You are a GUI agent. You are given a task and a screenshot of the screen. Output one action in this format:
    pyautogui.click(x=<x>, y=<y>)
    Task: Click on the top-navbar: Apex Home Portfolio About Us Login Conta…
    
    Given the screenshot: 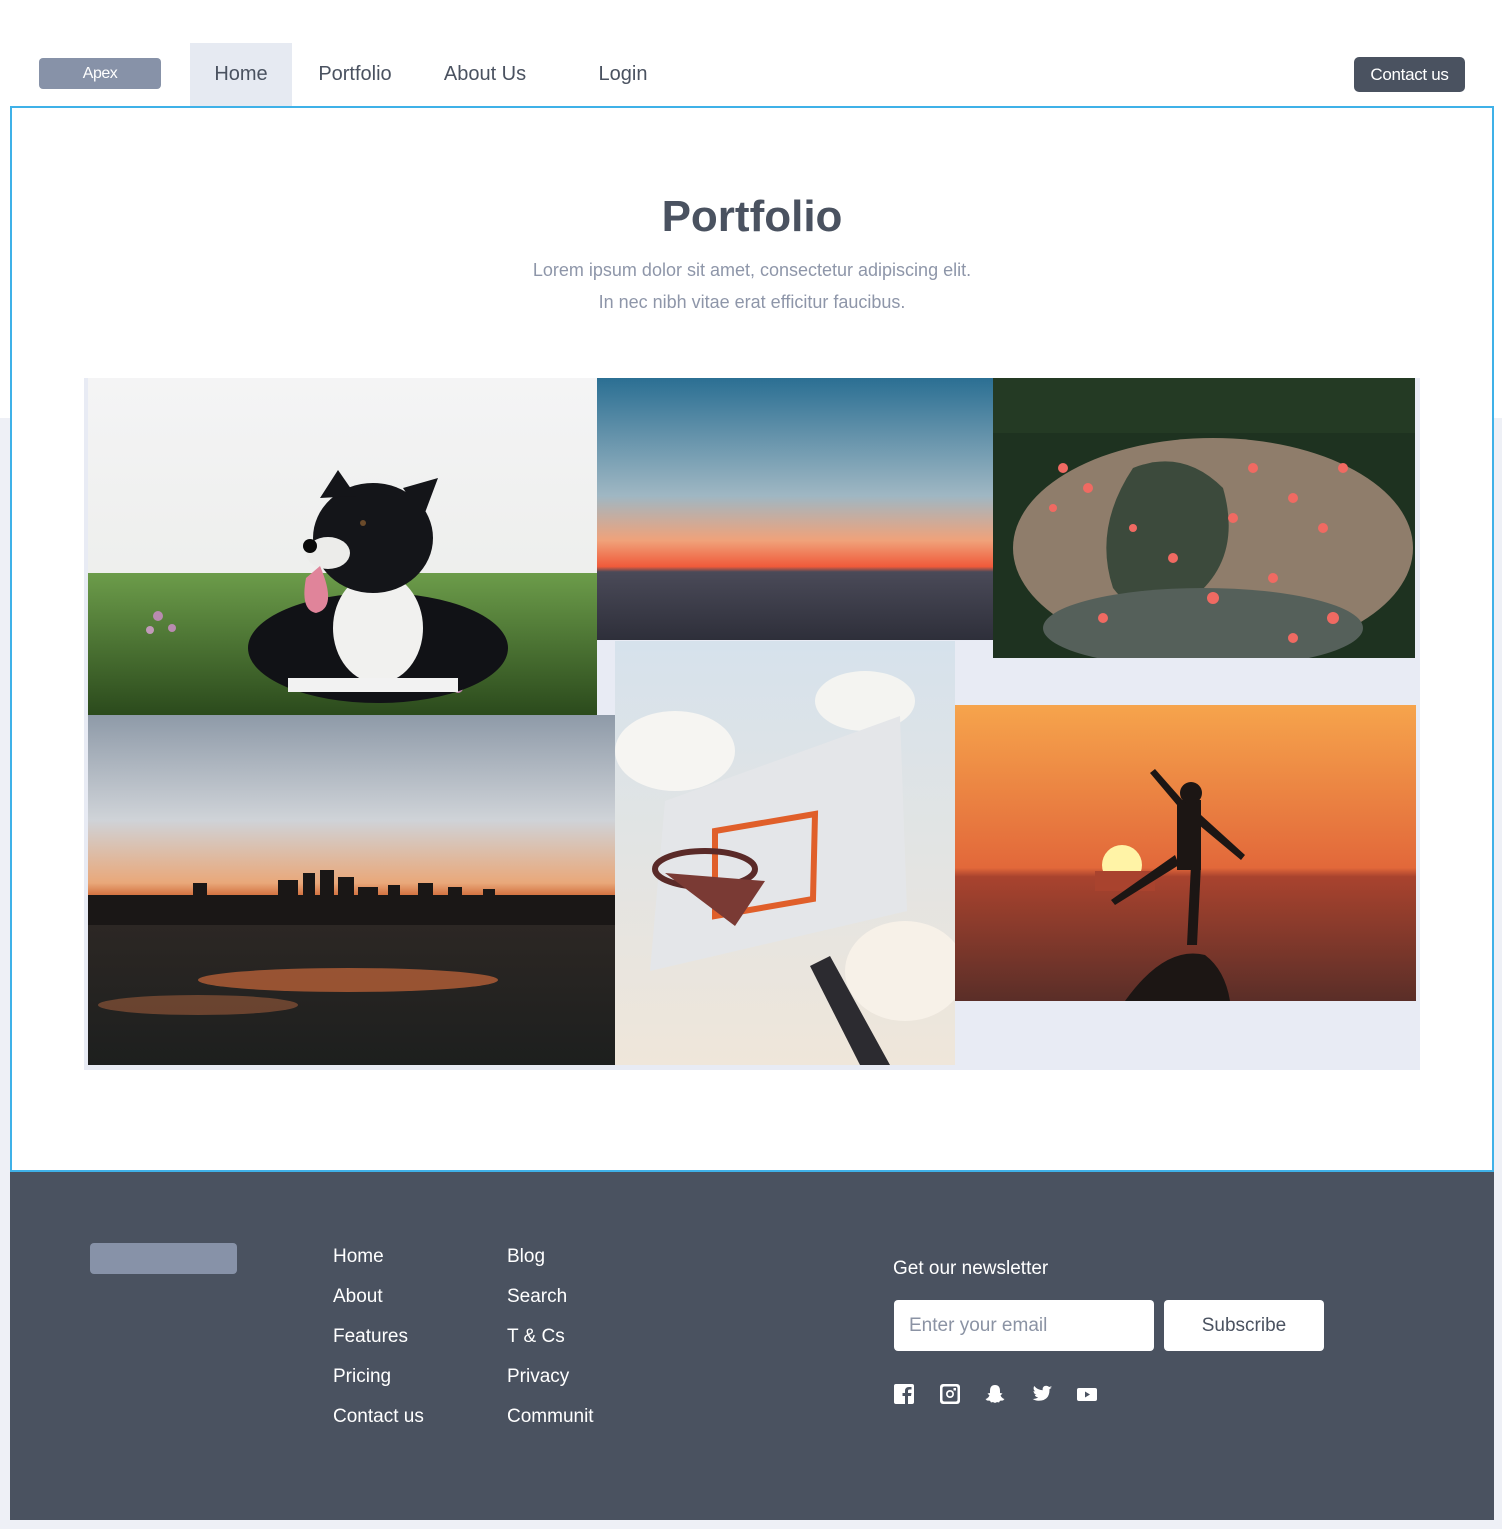 What is the action you would take?
    pyautogui.click(x=751, y=53)
    